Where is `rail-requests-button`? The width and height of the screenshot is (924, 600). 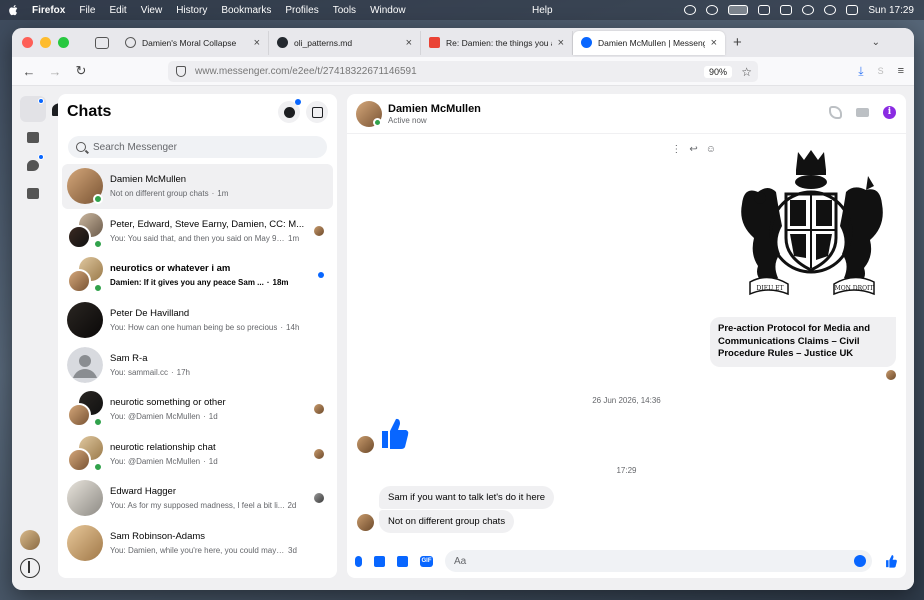
rail-requests-button is located at coordinates (33, 165).